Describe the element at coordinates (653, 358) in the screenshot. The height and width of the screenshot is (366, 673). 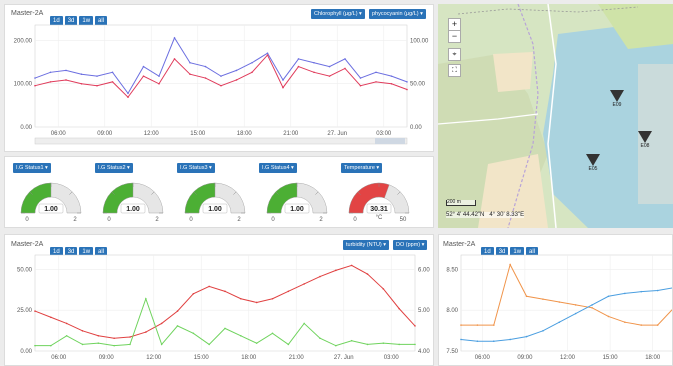
I see `x-tick-label: 18:00` at that location.